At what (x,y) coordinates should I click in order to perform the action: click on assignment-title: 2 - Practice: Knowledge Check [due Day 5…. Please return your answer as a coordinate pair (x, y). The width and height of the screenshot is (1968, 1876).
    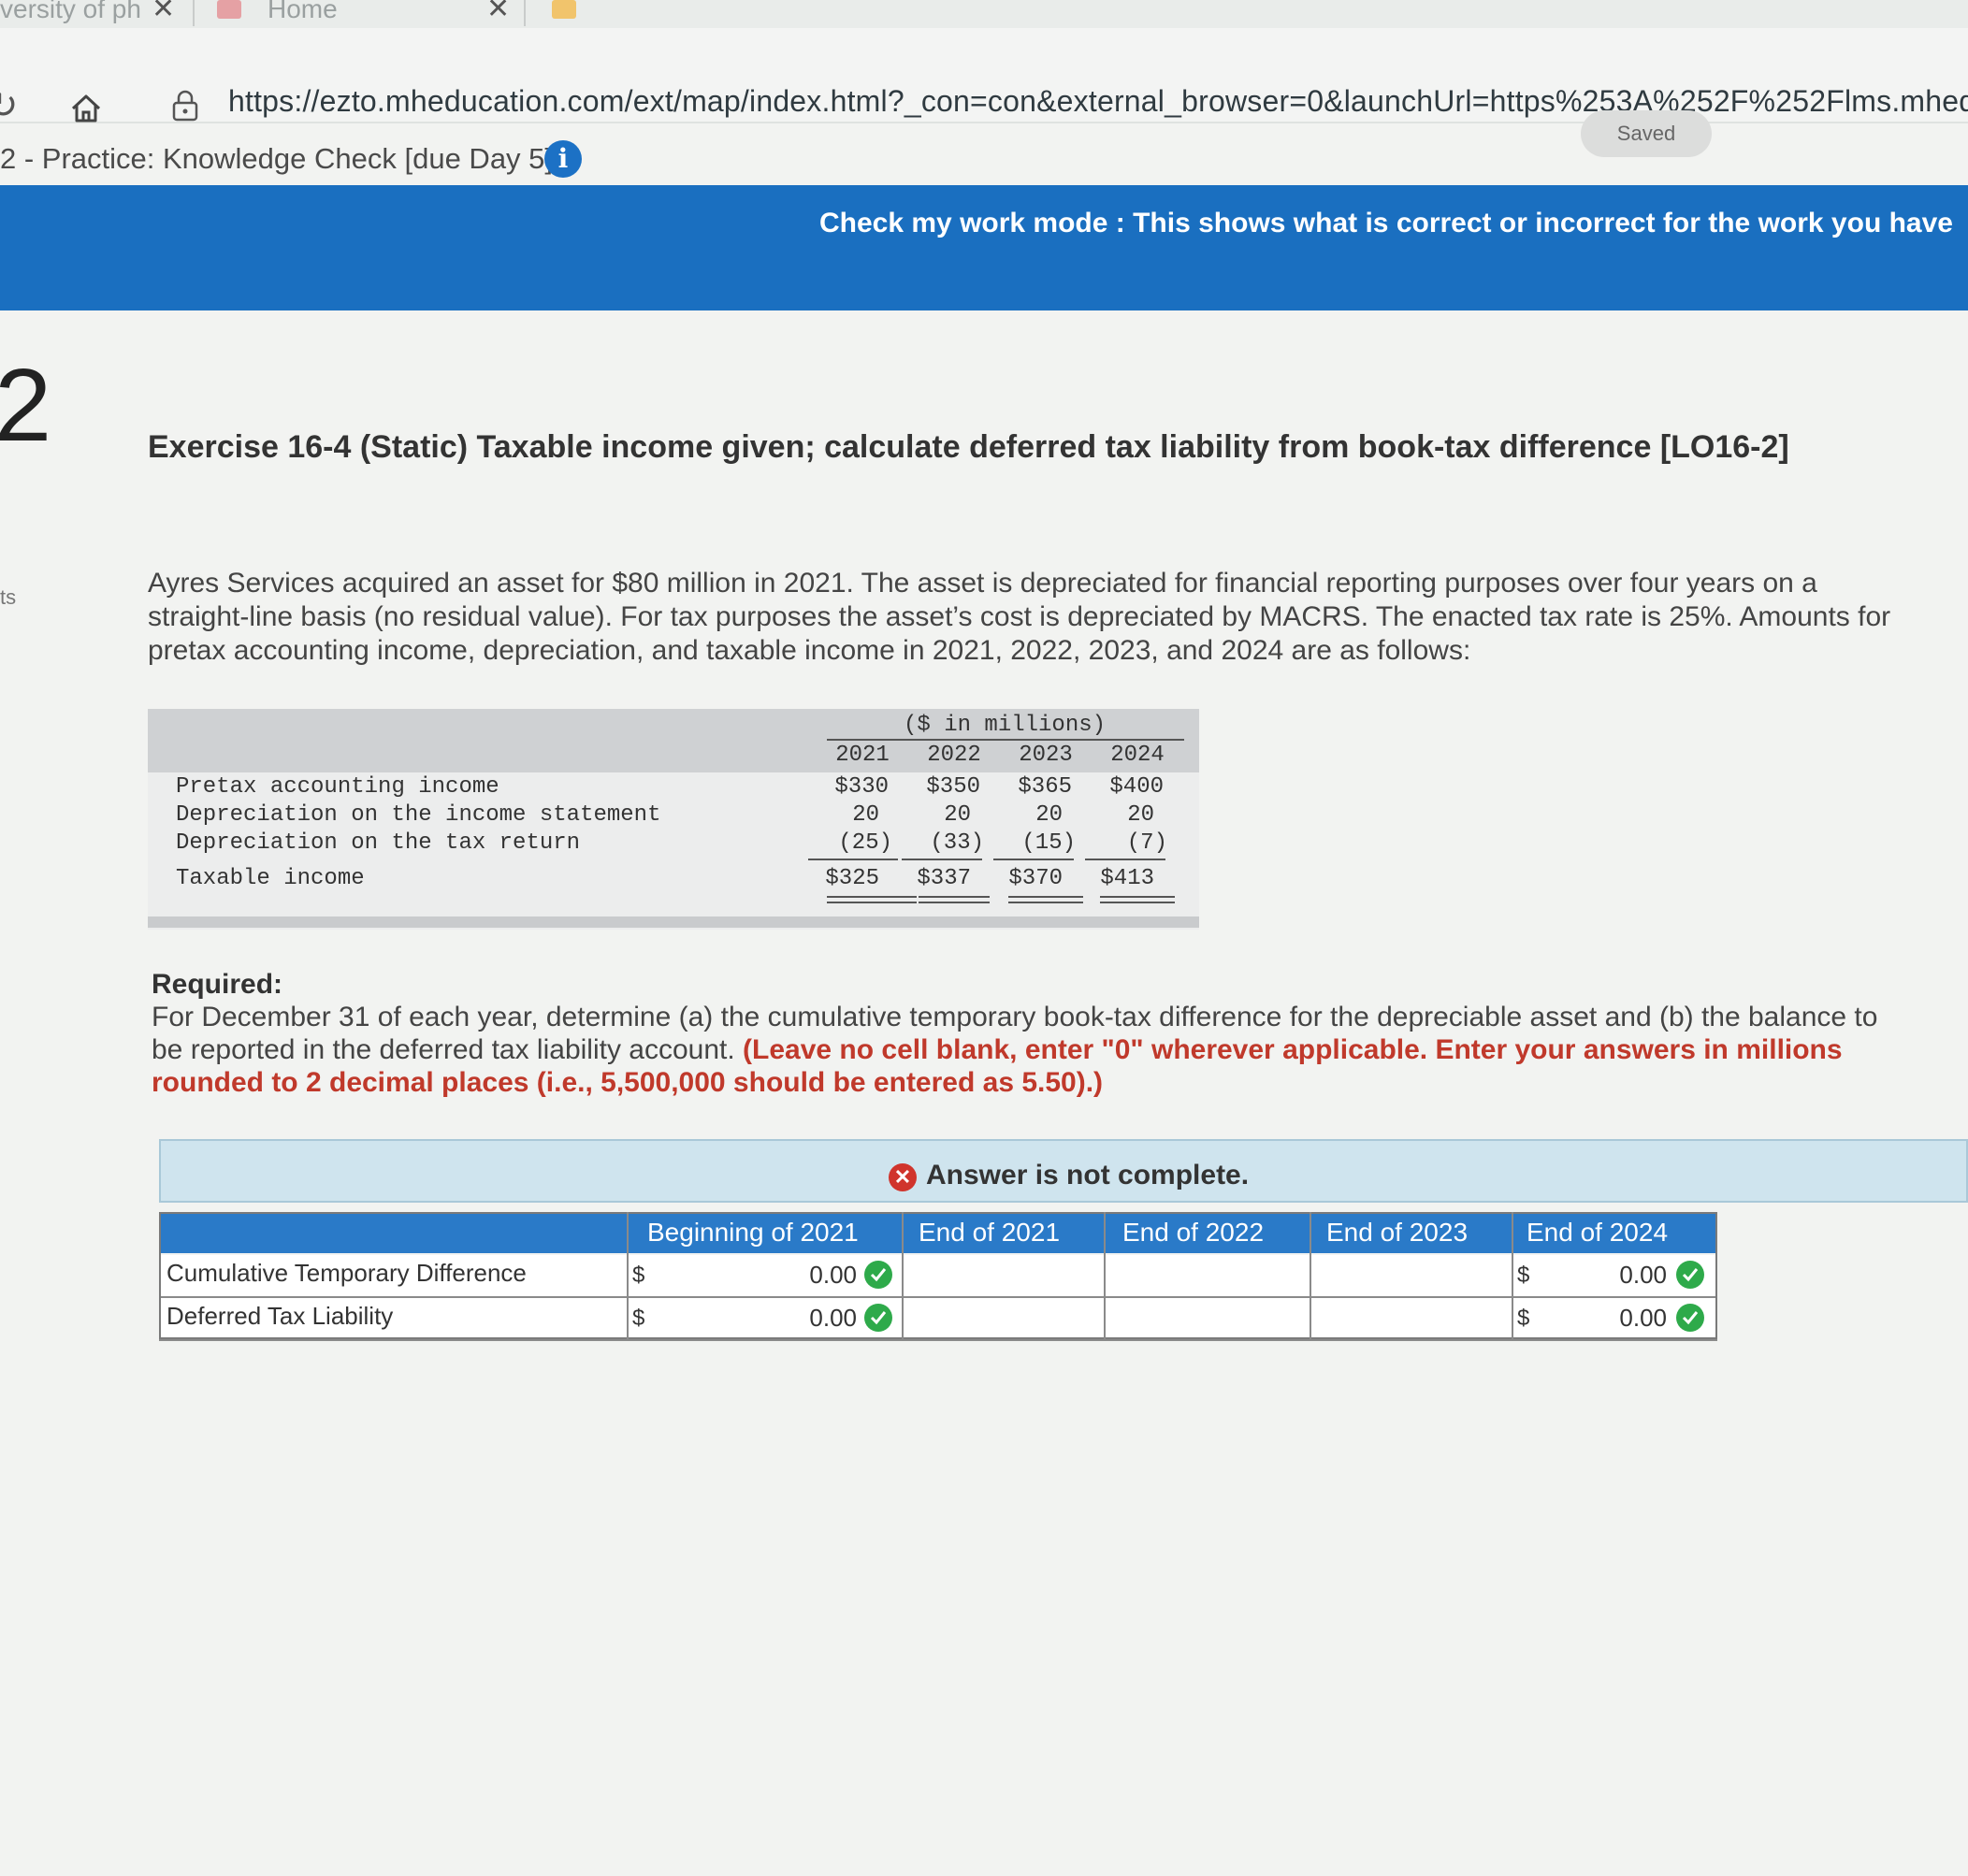
    Looking at the image, I should click on (277, 158).